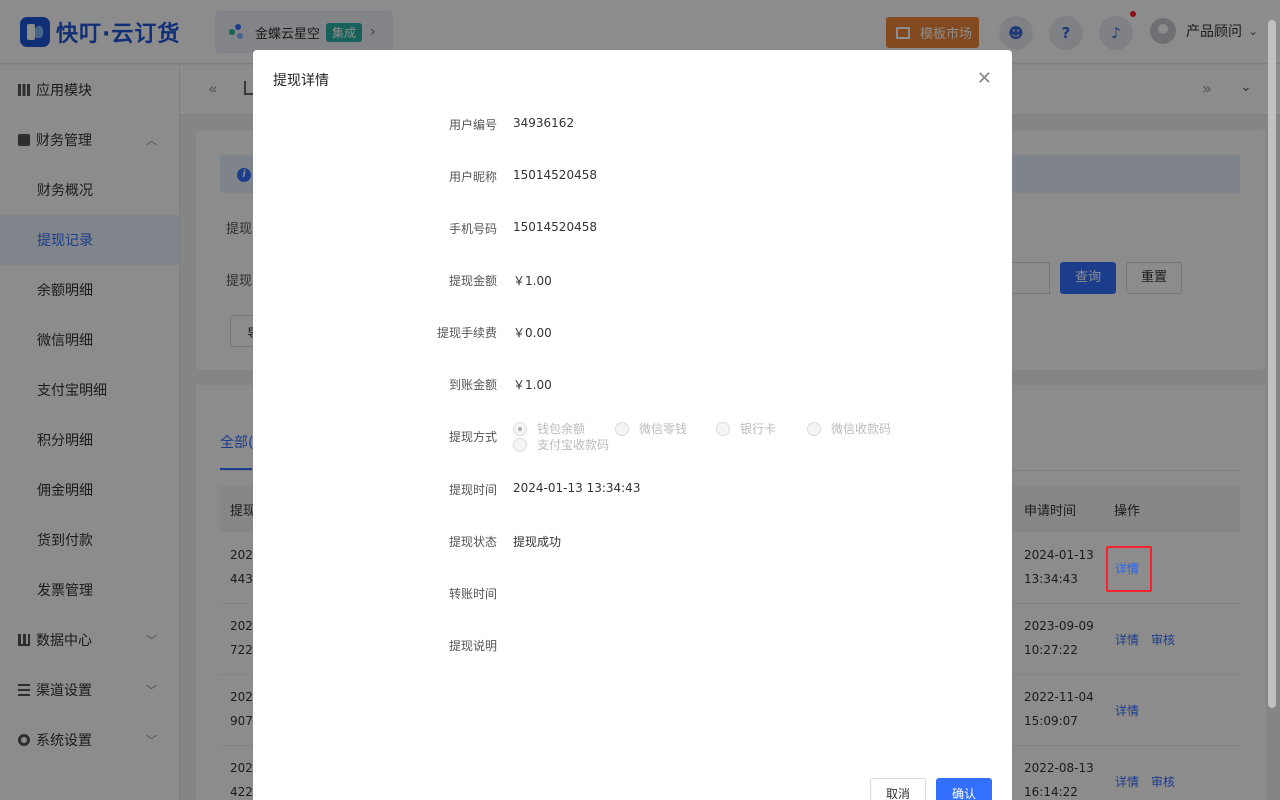 This screenshot has width=1280, height=800. I want to click on field-label: 提现金额, so click(472, 281).